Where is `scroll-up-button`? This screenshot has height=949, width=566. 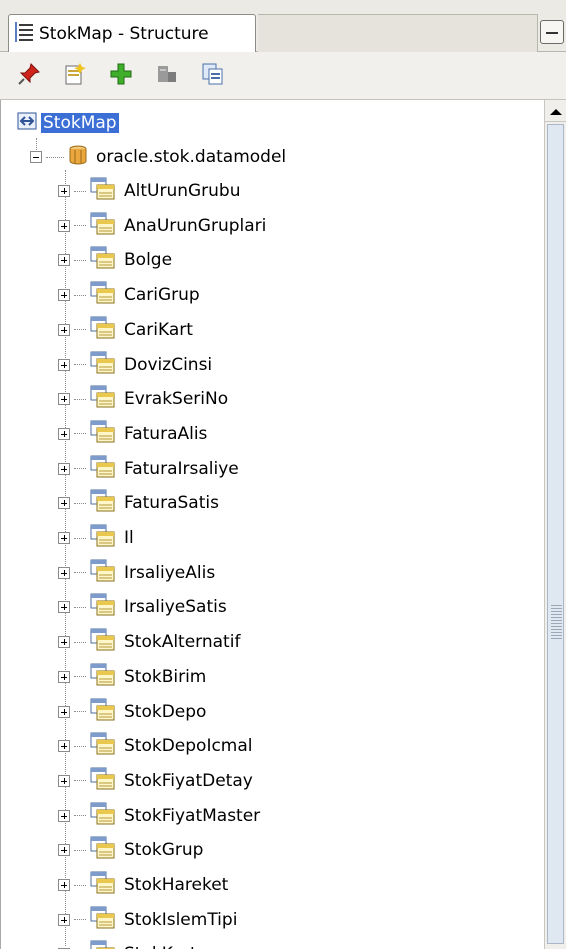
scroll-up-button is located at coordinates (555, 111).